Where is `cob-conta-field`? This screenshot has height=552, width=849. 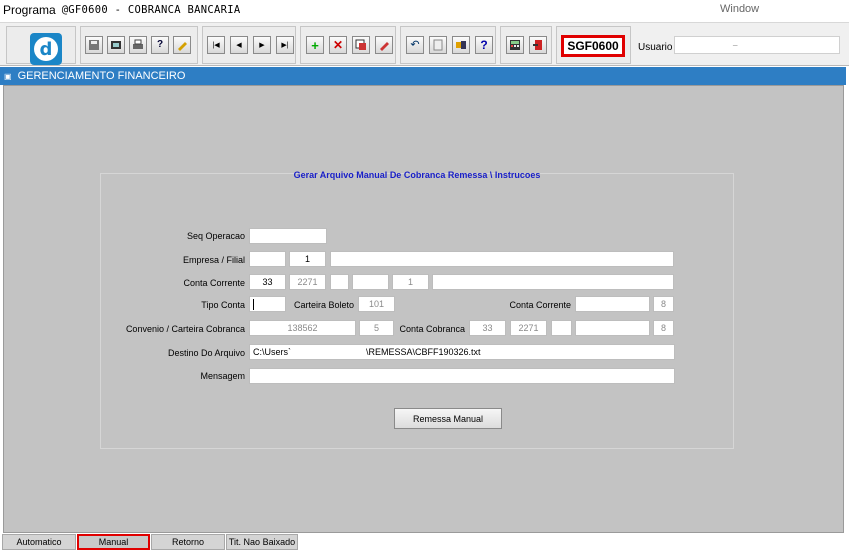
cob-conta-field is located at coordinates (612, 328).